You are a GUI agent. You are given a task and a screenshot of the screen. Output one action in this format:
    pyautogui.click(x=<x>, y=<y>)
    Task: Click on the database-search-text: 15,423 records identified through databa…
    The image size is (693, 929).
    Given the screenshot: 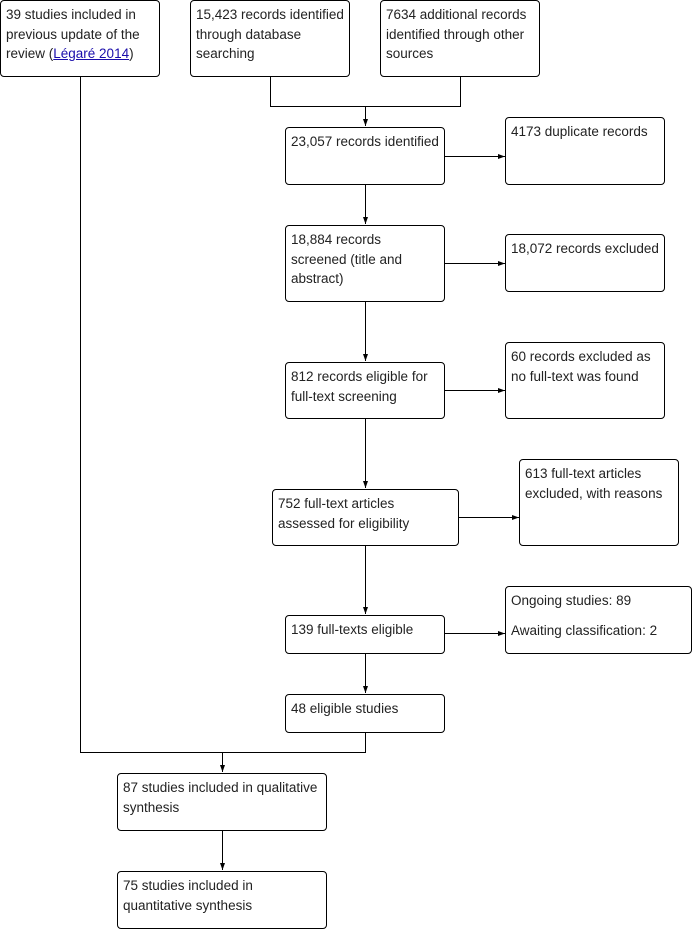 What is the action you would take?
    pyautogui.click(x=270, y=34)
    